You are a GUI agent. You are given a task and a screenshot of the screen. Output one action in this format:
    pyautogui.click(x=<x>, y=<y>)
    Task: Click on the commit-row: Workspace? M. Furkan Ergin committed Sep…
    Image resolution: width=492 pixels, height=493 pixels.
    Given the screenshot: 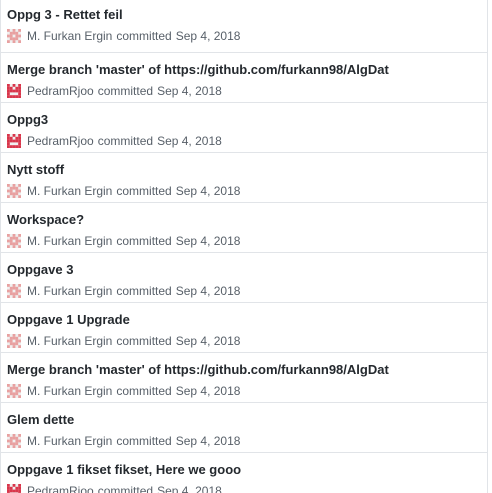 What is the action you would take?
    pyautogui.click(x=244, y=228)
    